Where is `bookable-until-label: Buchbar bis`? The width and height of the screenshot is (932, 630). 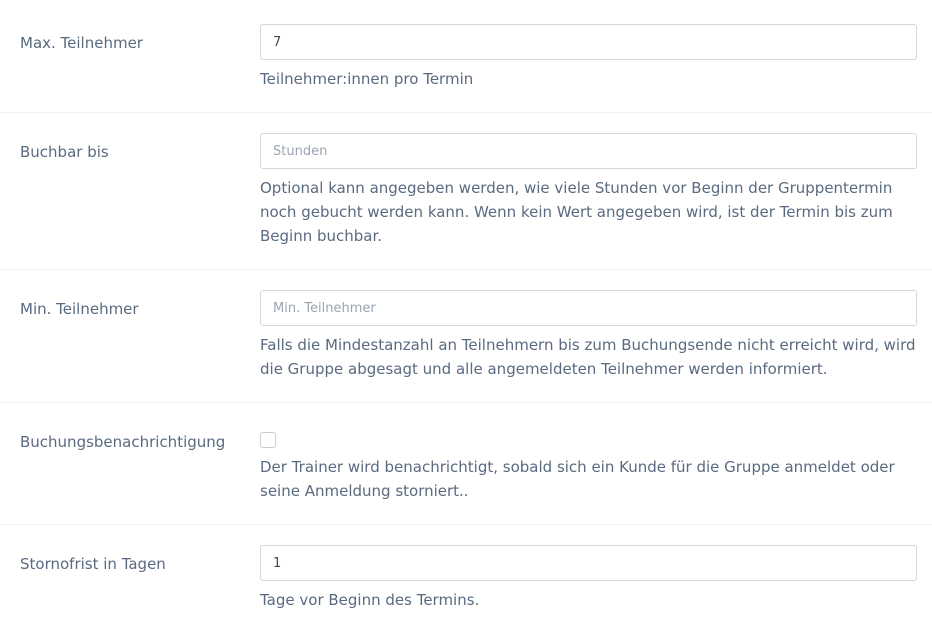
bookable-until-label: Buchbar bis is located at coordinates (64, 152).